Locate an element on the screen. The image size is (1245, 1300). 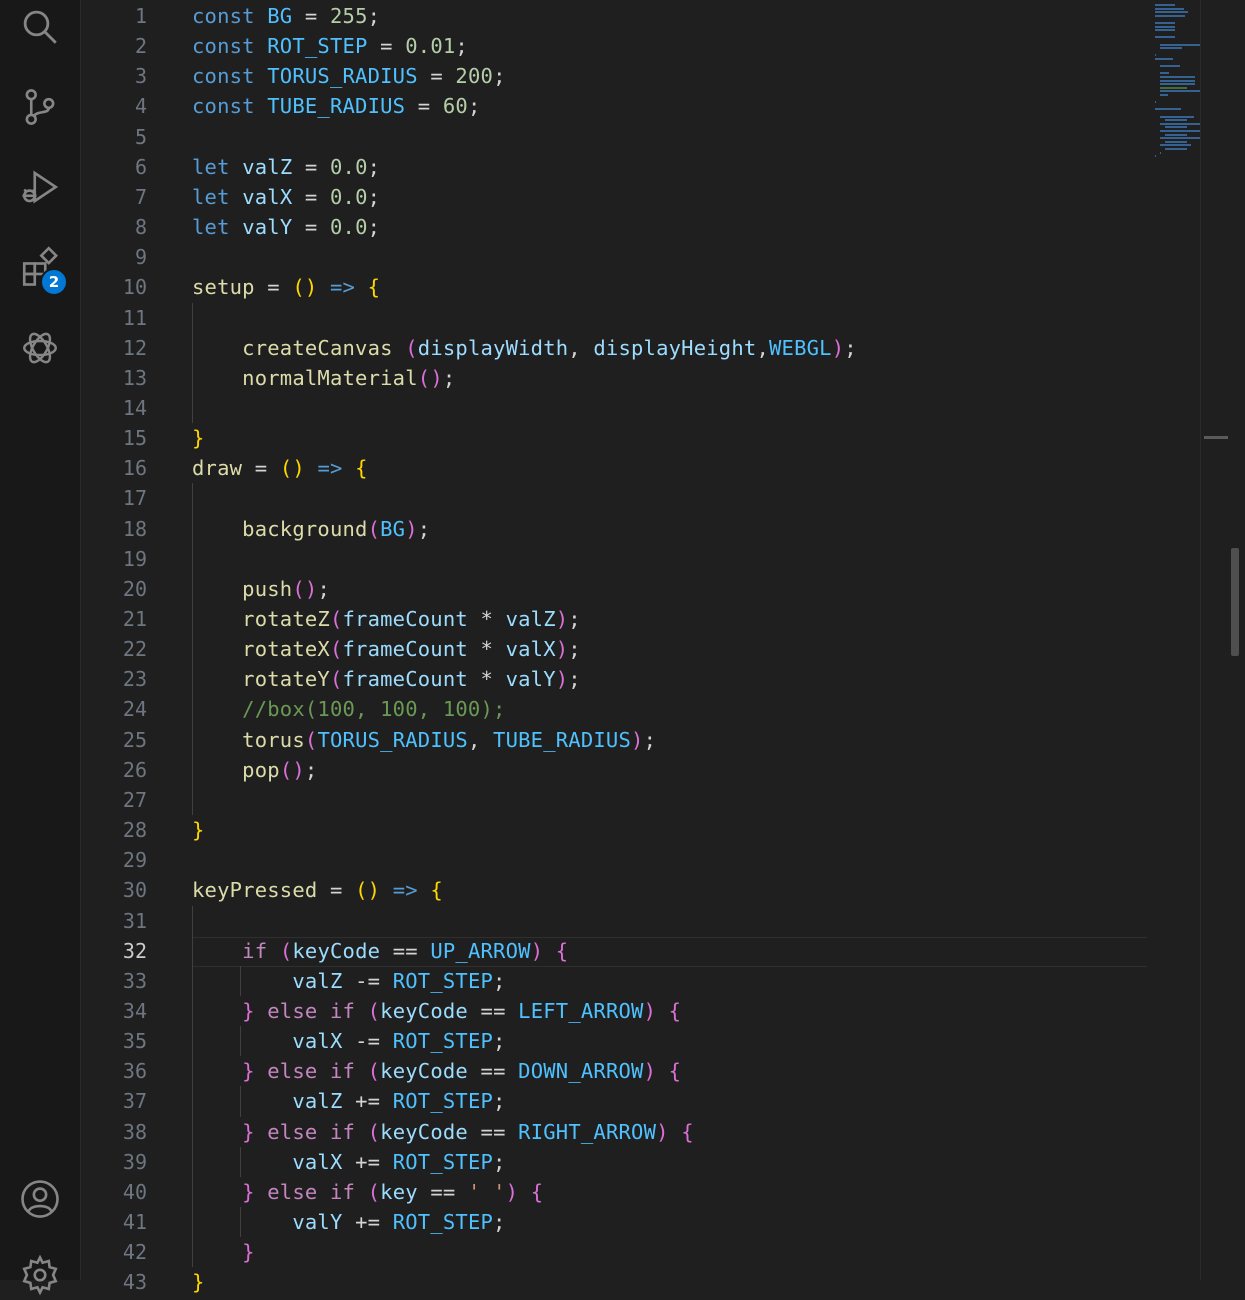
code-line: push(); is located at coordinates (261, 589).